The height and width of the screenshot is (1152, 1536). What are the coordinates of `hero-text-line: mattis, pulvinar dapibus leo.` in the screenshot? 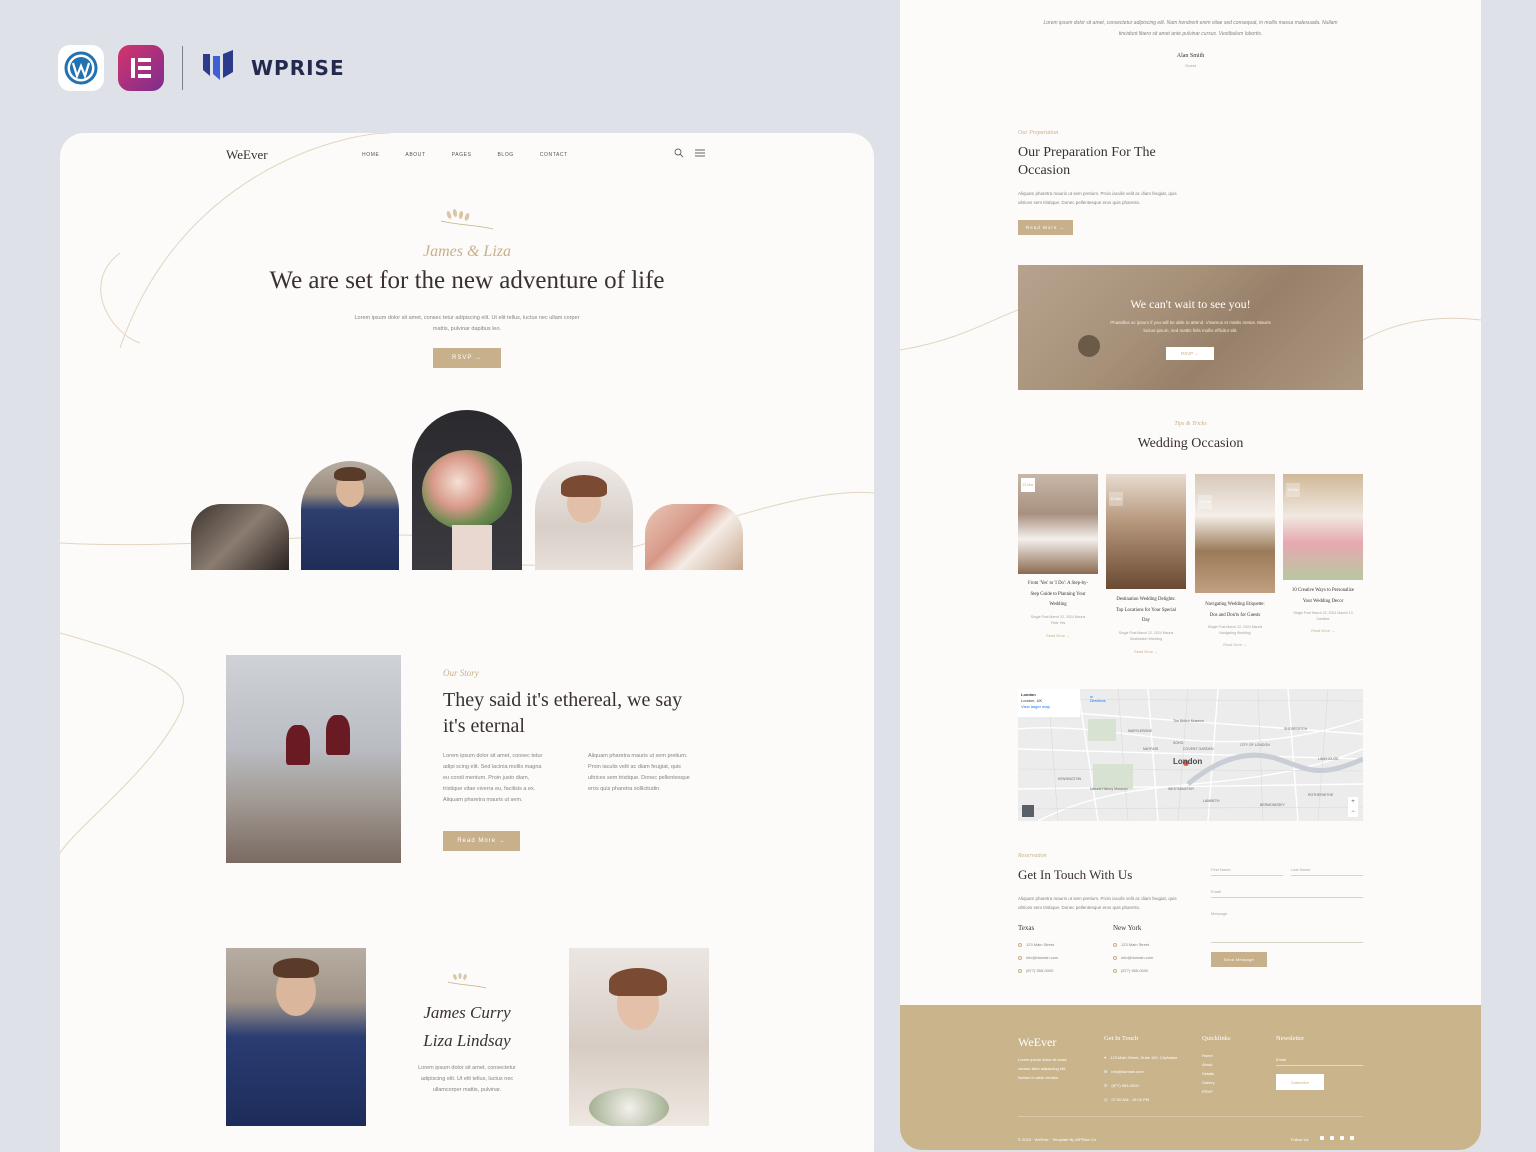 It's located at (467, 329).